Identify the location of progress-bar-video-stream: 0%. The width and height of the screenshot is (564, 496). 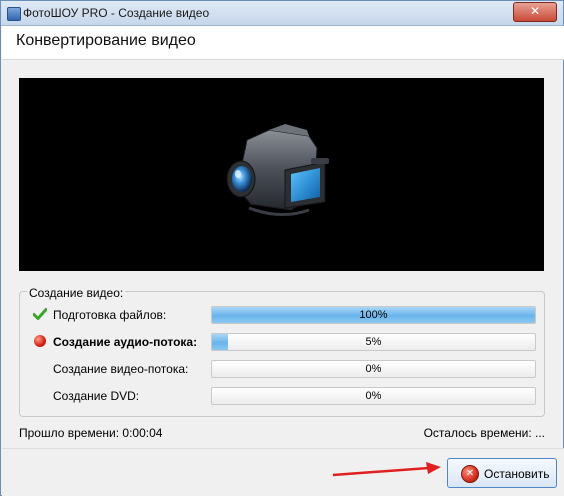
(373, 369).